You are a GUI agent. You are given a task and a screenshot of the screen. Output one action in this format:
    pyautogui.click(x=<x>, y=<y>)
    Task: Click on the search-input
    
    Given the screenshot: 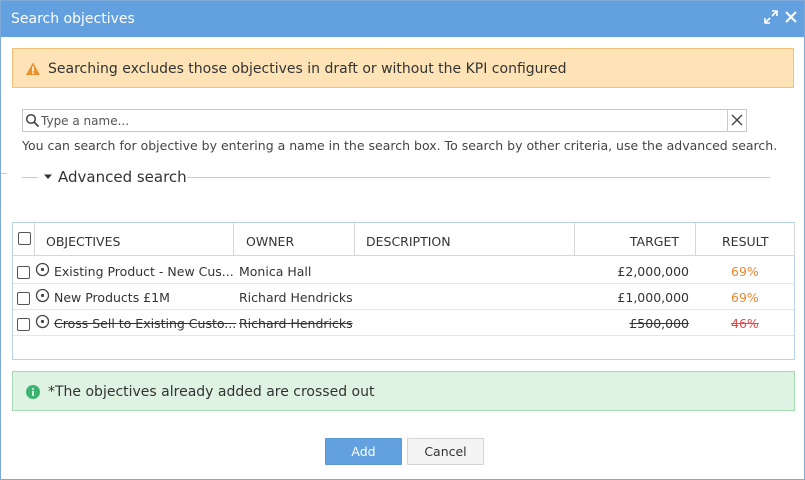 What is the action you would take?
    pyautogui.click(x=383, y=120)
    